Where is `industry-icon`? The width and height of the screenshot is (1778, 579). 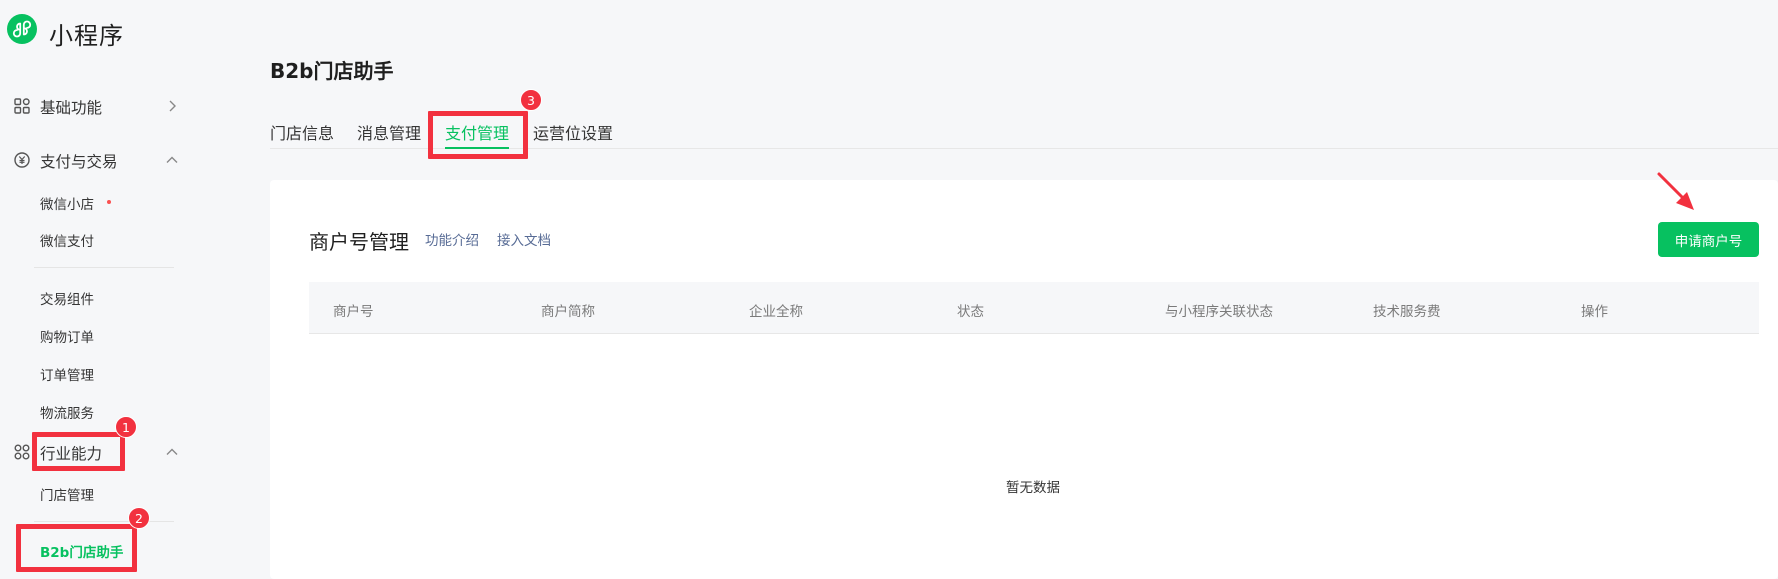 industry-icon is located at coordinates (22, 452).